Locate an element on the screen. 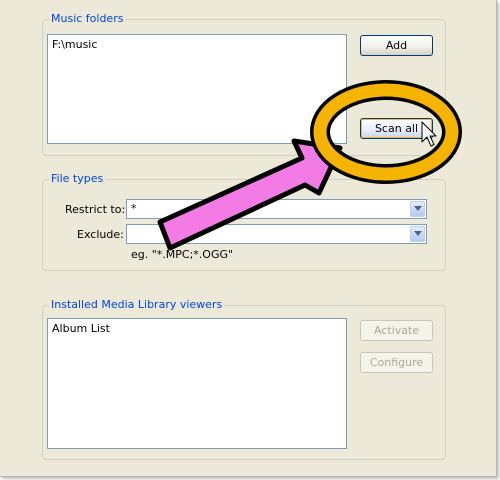  pink-arrow-icon is located at coordinates (250, 194).